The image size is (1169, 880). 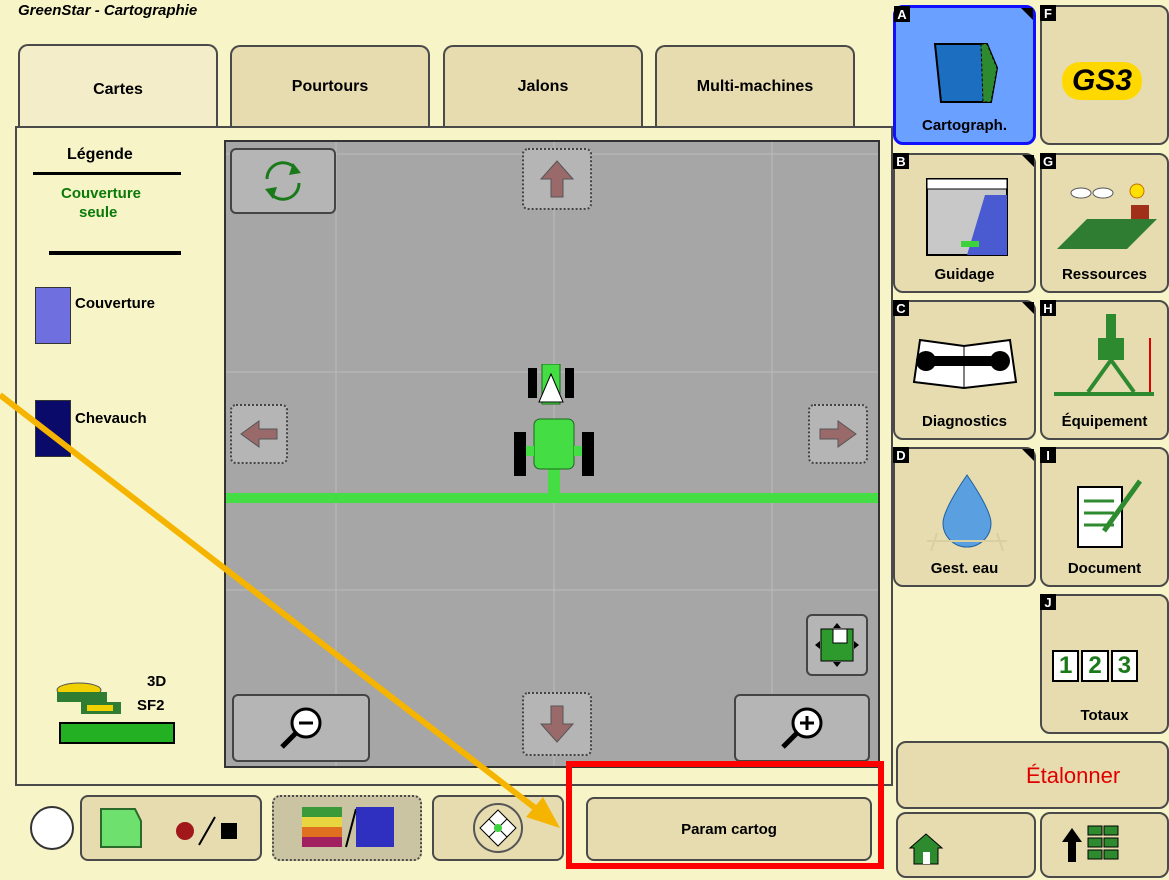 I want to click on layers-icon, so click(x=348, y=827).